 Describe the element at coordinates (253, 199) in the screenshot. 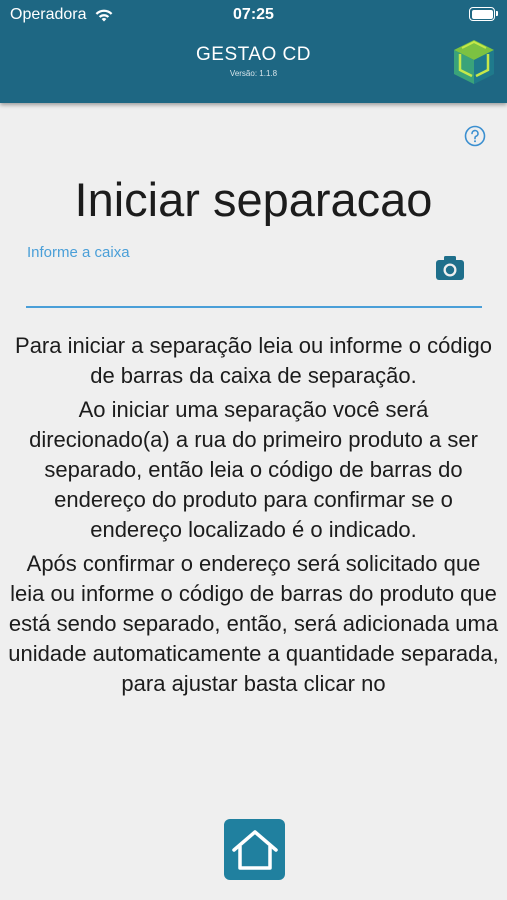

I see `page-title: Iniciar separacao` at that location.